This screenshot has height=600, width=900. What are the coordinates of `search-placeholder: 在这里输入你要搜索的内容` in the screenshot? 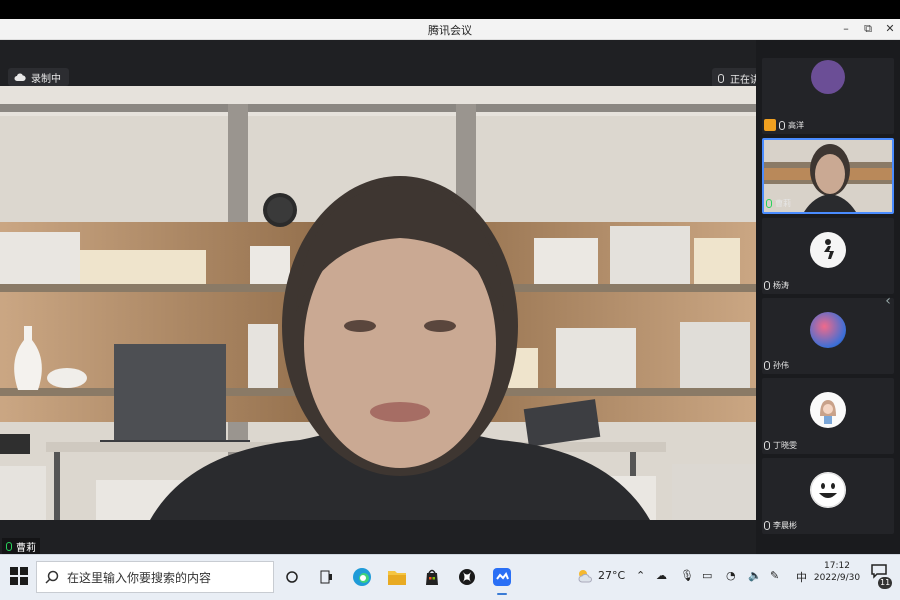 It's located at (139, 577).